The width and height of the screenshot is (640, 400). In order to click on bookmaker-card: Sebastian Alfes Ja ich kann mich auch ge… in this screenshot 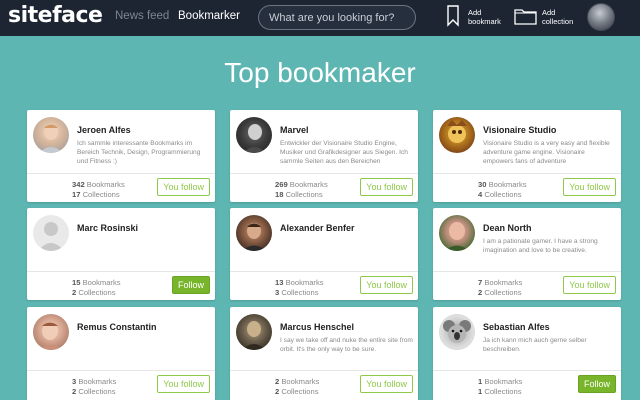, I will do `click(527, 353)`.